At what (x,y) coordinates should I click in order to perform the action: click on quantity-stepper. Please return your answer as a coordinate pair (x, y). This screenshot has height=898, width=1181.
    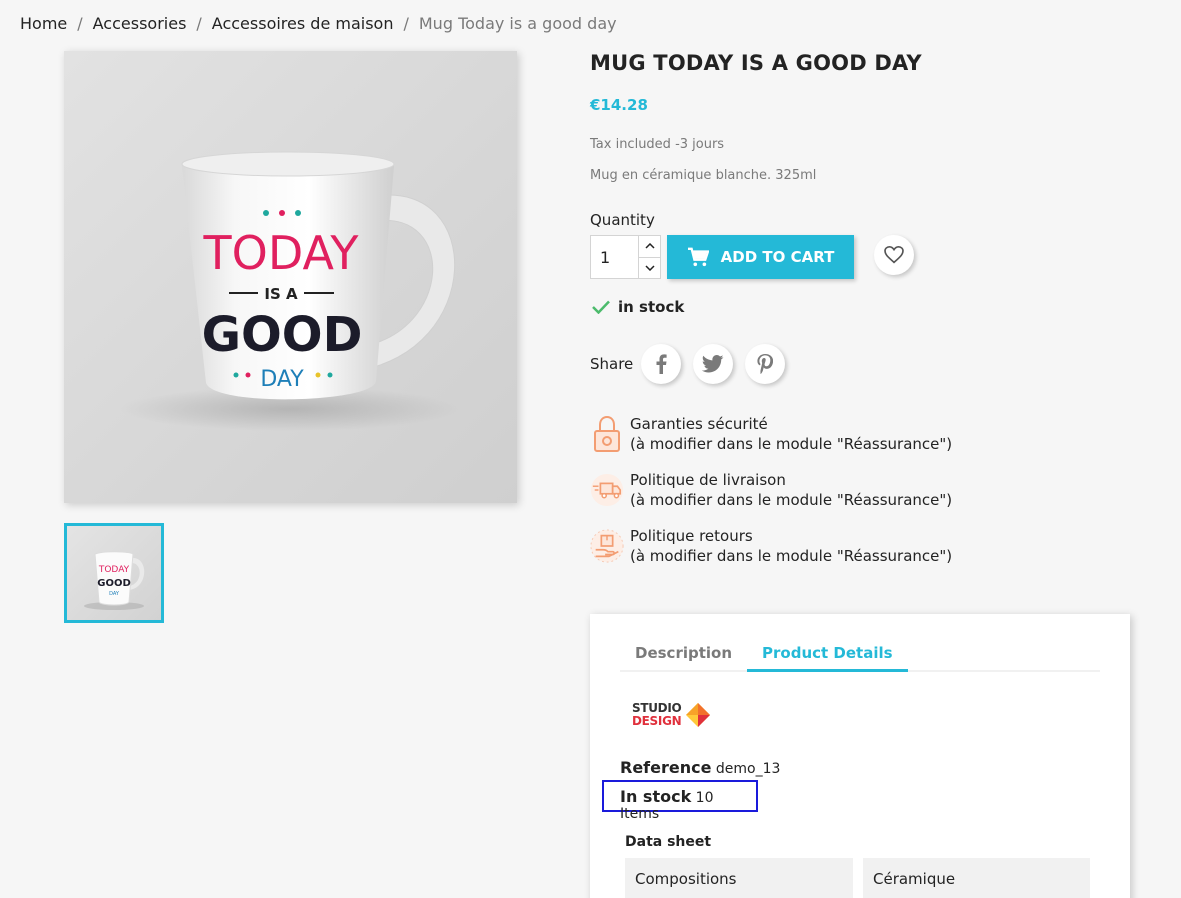
    Looking at the image, I should click on (625, 257).